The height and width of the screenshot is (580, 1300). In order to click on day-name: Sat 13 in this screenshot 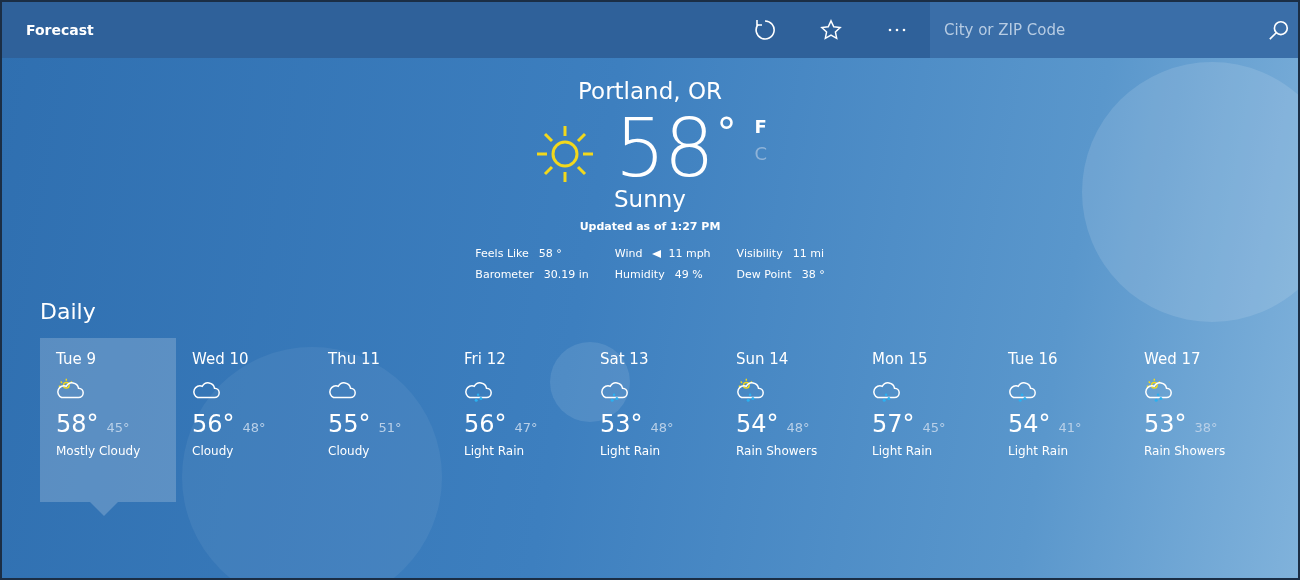, I will do `click(624, 359)`.